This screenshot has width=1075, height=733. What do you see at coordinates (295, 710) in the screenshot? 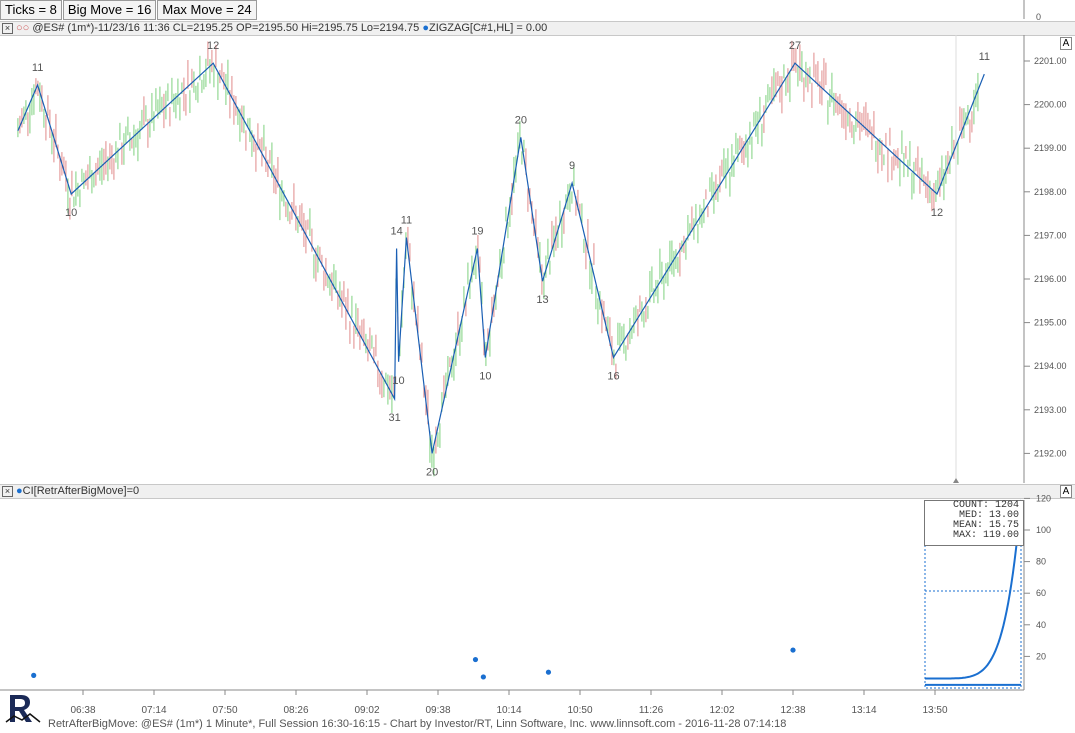
I see `time-axis-tick-label: 08:26` at bounding box center [295, 710].